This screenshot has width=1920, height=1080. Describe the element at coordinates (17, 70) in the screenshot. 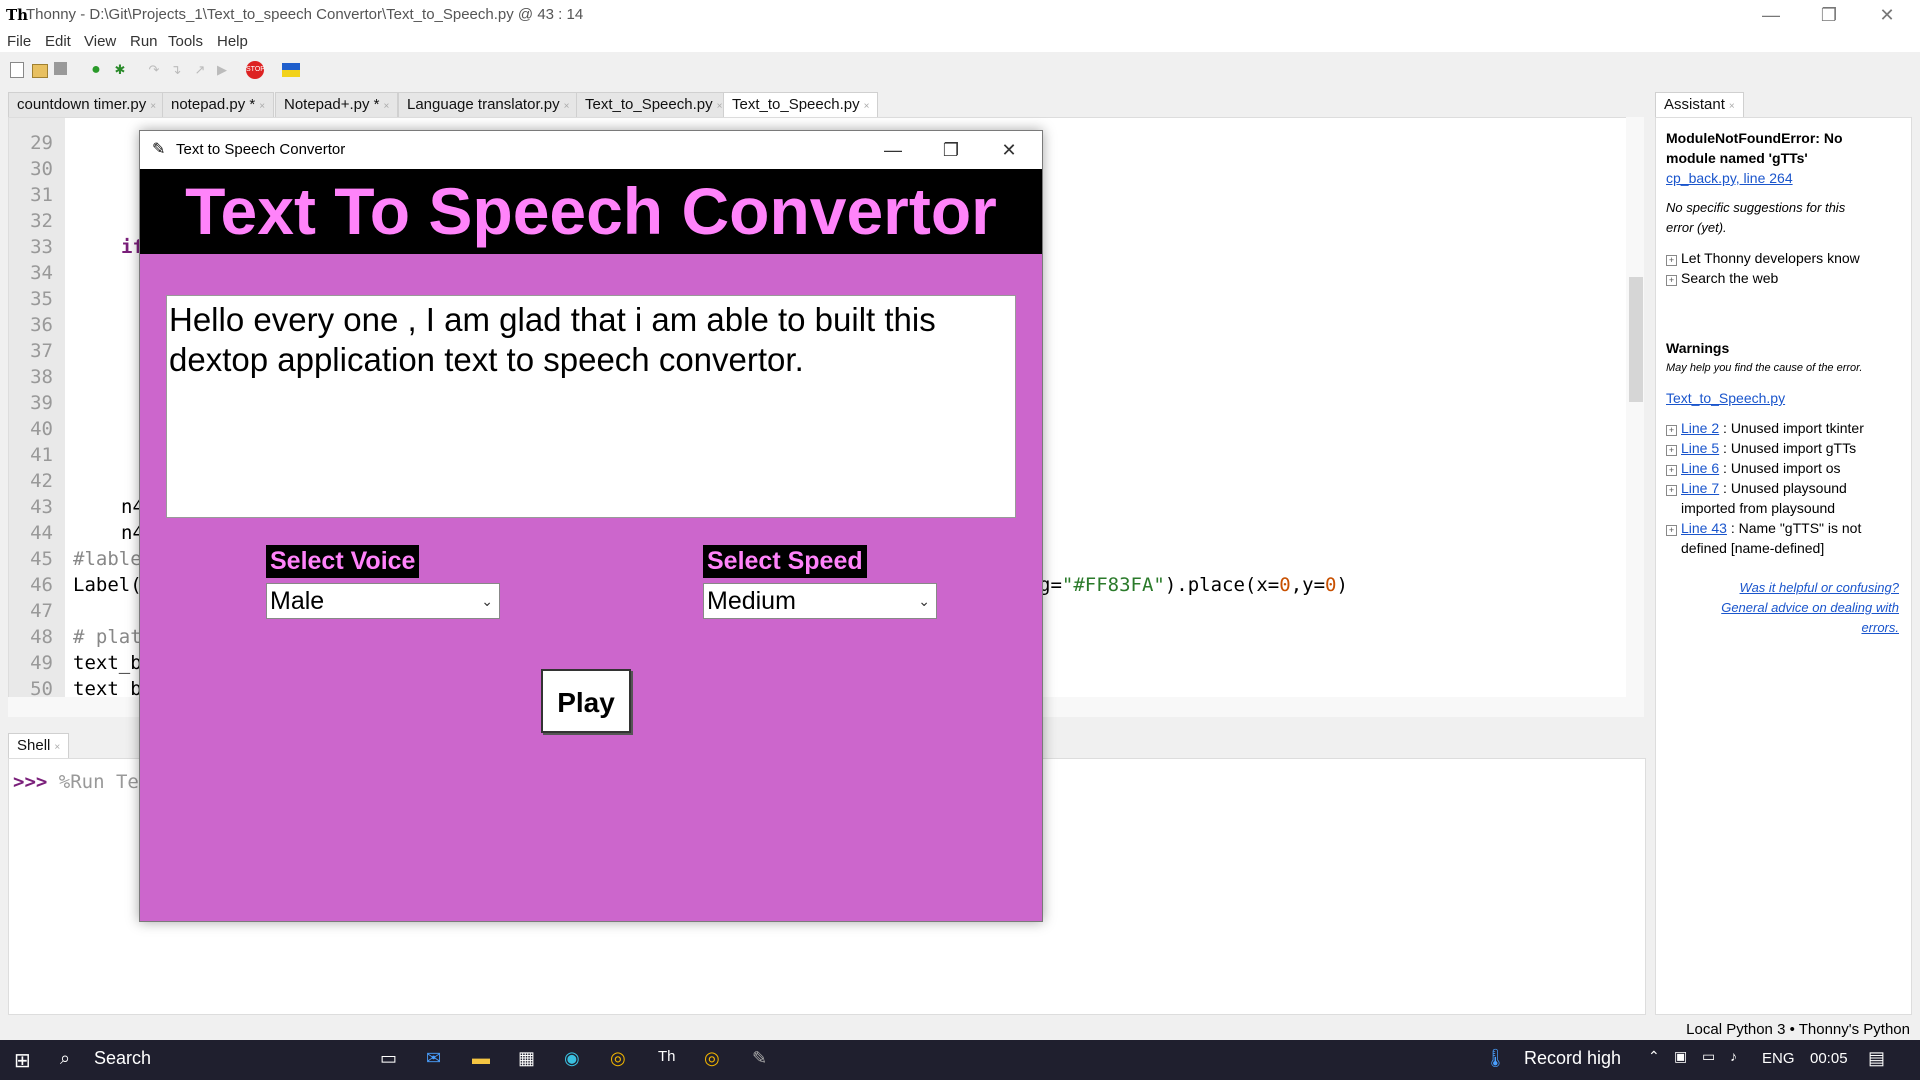

I see `new-file-icon` at that location.